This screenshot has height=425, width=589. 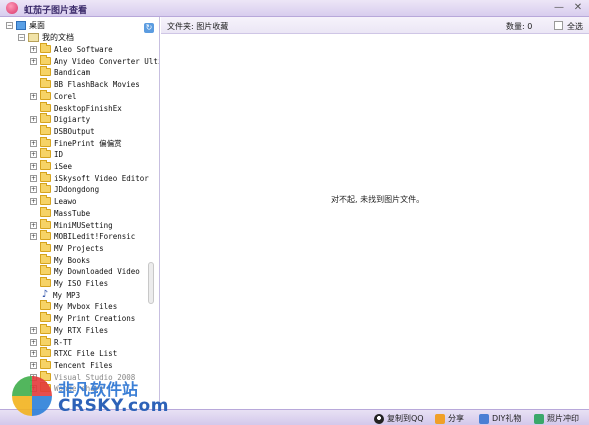 I want to click on select-all-checkbox, so click(x=558, y=25).